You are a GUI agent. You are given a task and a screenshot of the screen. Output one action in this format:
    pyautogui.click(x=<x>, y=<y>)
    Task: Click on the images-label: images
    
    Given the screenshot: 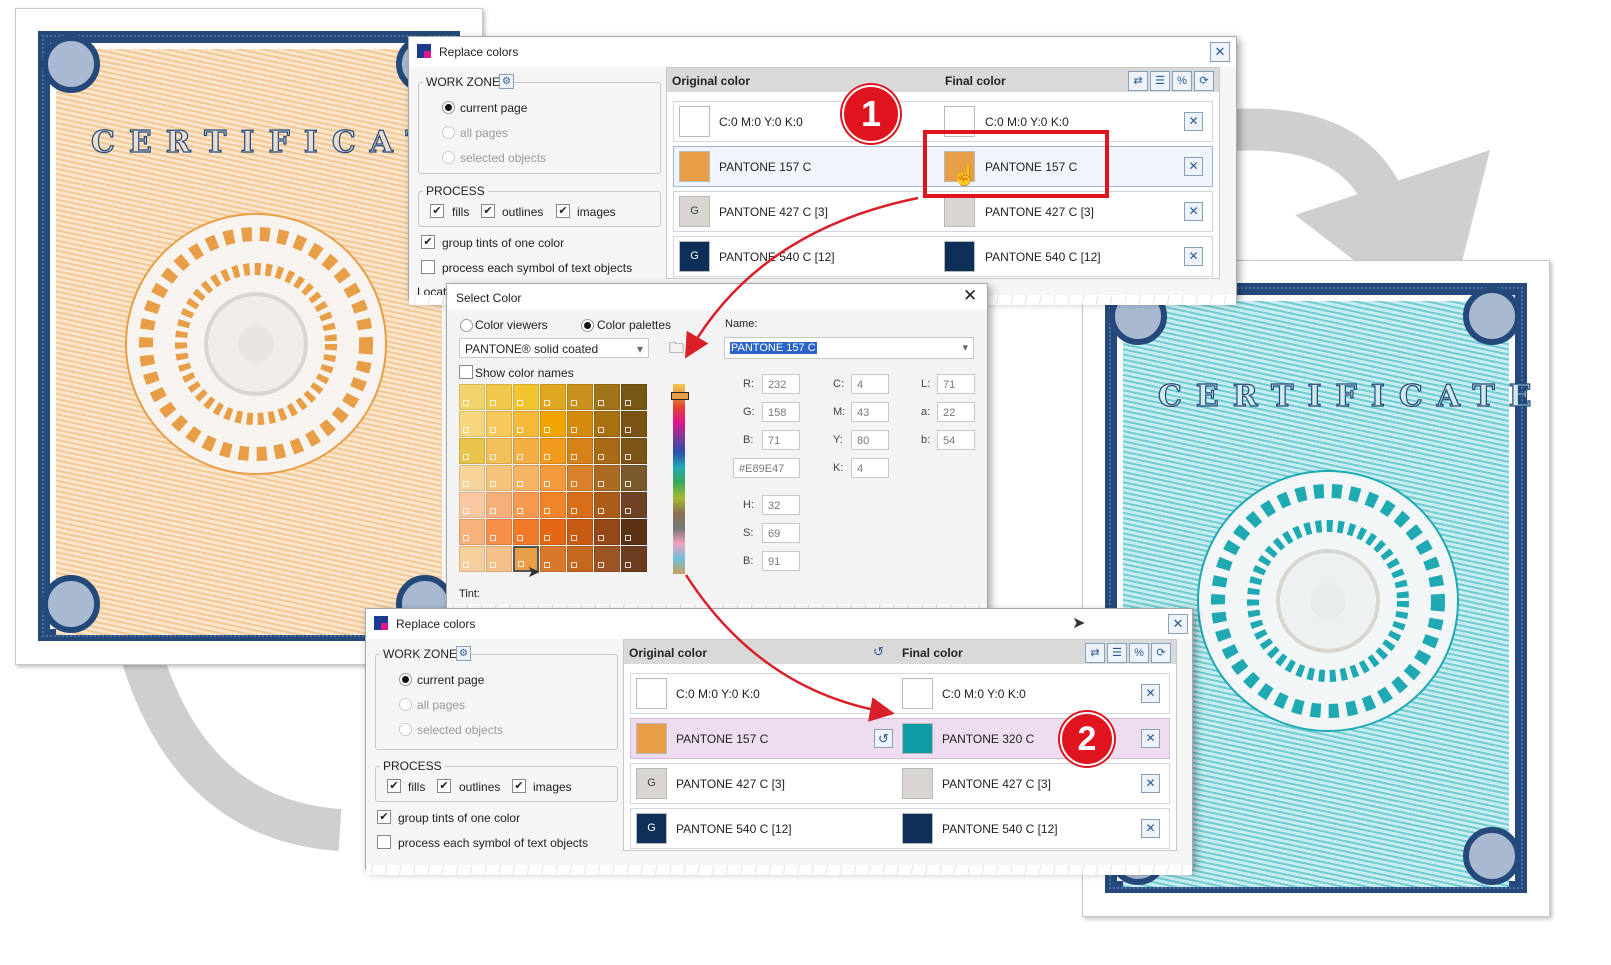 What is the action you would take?
    pyautogui.click(x=596, y=212)
    